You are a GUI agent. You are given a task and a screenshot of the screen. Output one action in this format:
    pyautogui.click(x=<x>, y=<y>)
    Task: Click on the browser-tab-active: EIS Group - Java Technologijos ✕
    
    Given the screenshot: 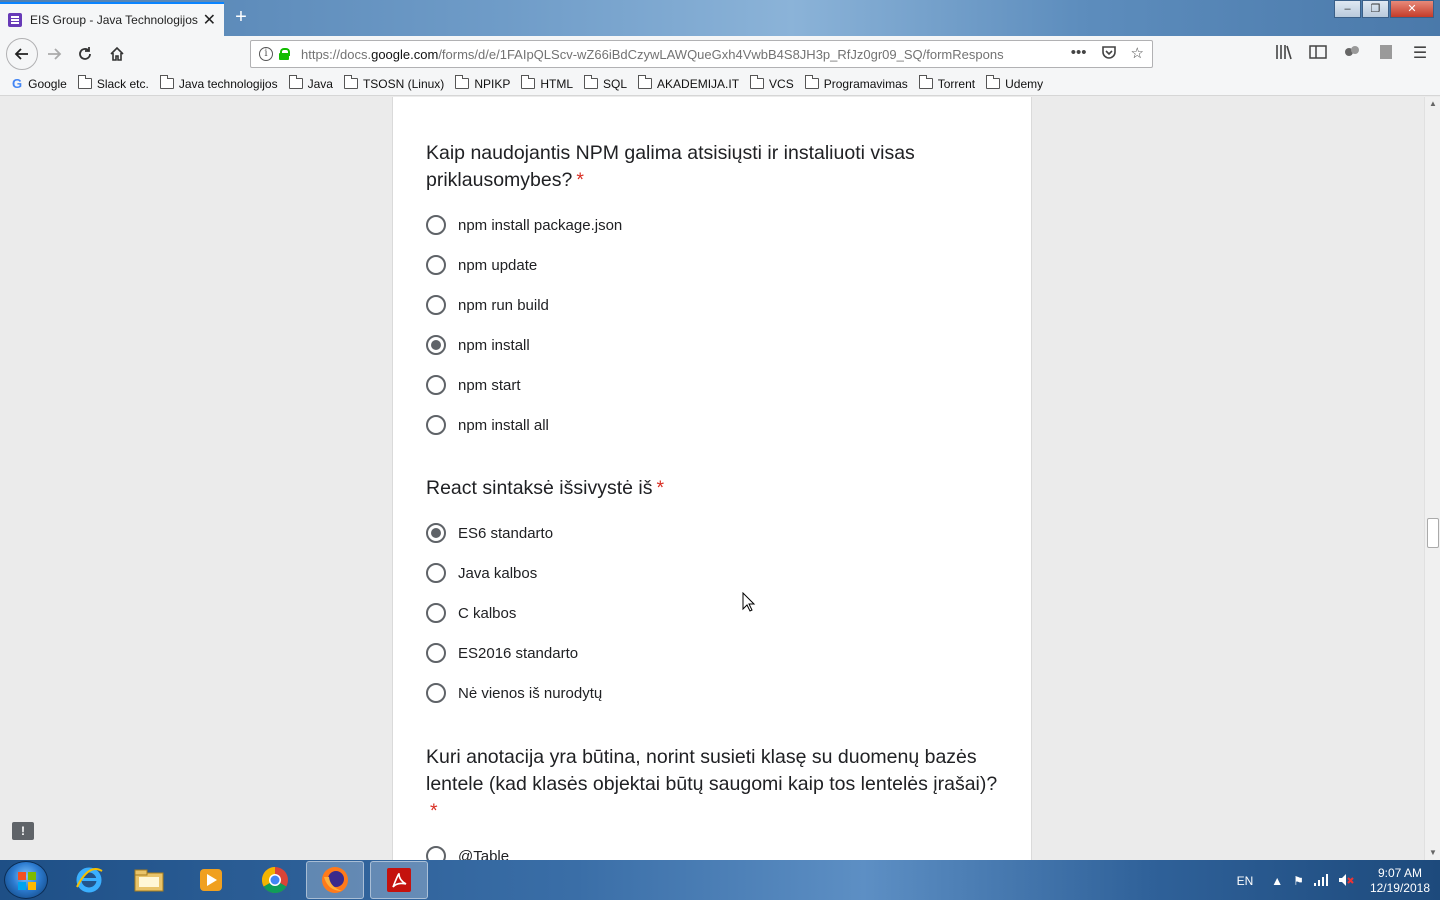 What is the action you would take?
    pyautogui.click(x=112, y=19)
    